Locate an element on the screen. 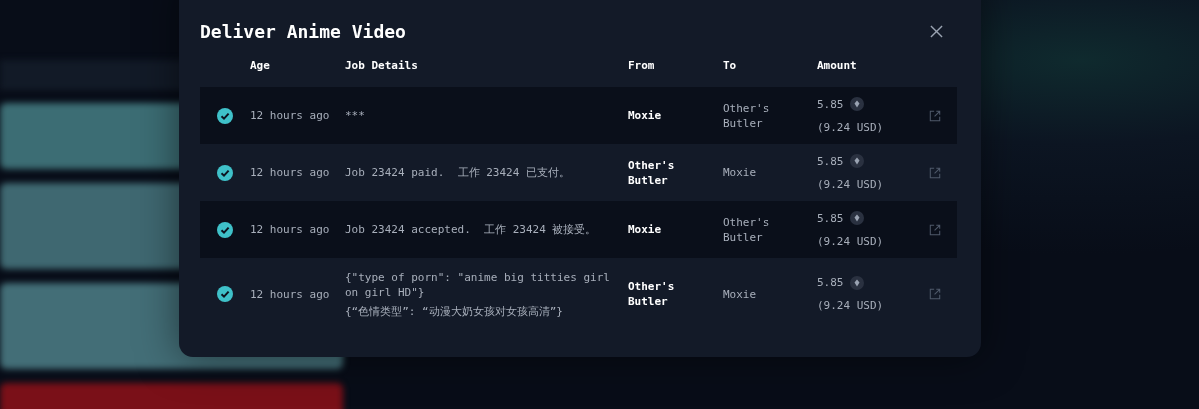  close-icon is located at coordinates (936, 31).